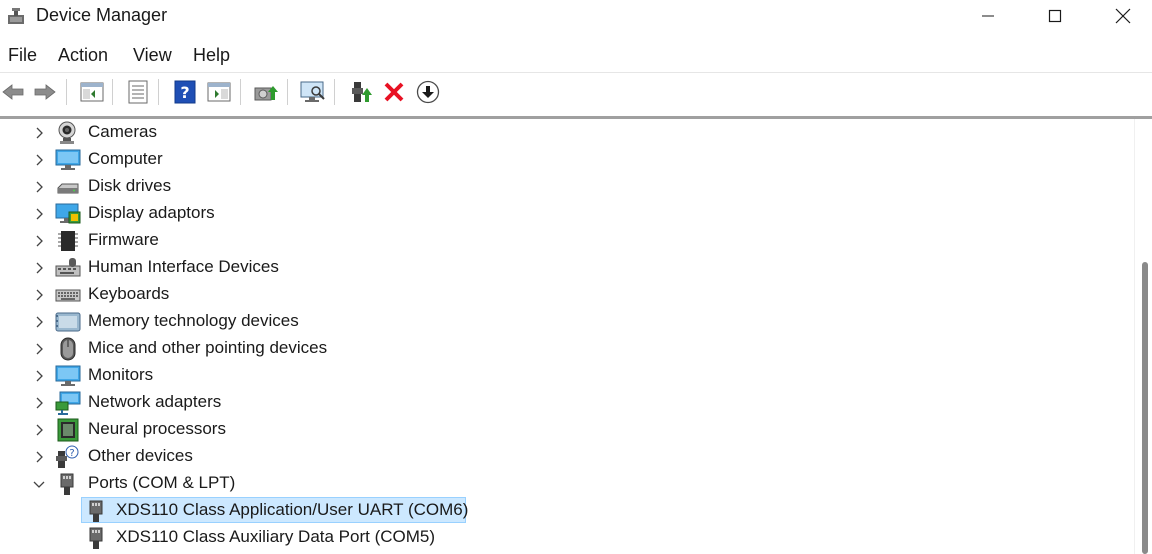 The width and height of the screenshot is (1152, 554). Describe the element at coordinates (68, 267) in the screenshot. I see `hid-icon` at that location.